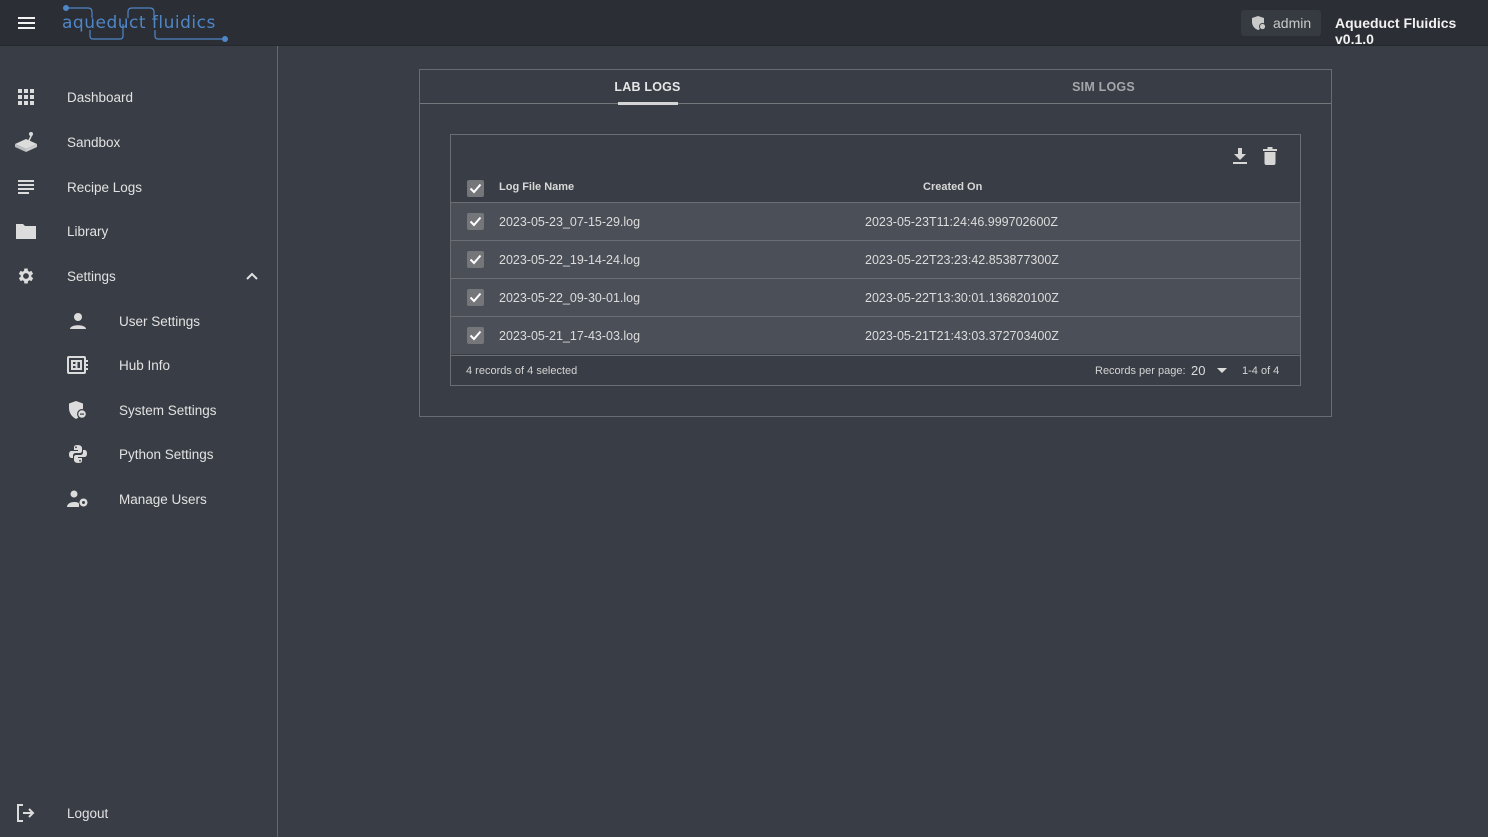  I want to click on sidebar-item-logout: Logout, so click(139, 813).